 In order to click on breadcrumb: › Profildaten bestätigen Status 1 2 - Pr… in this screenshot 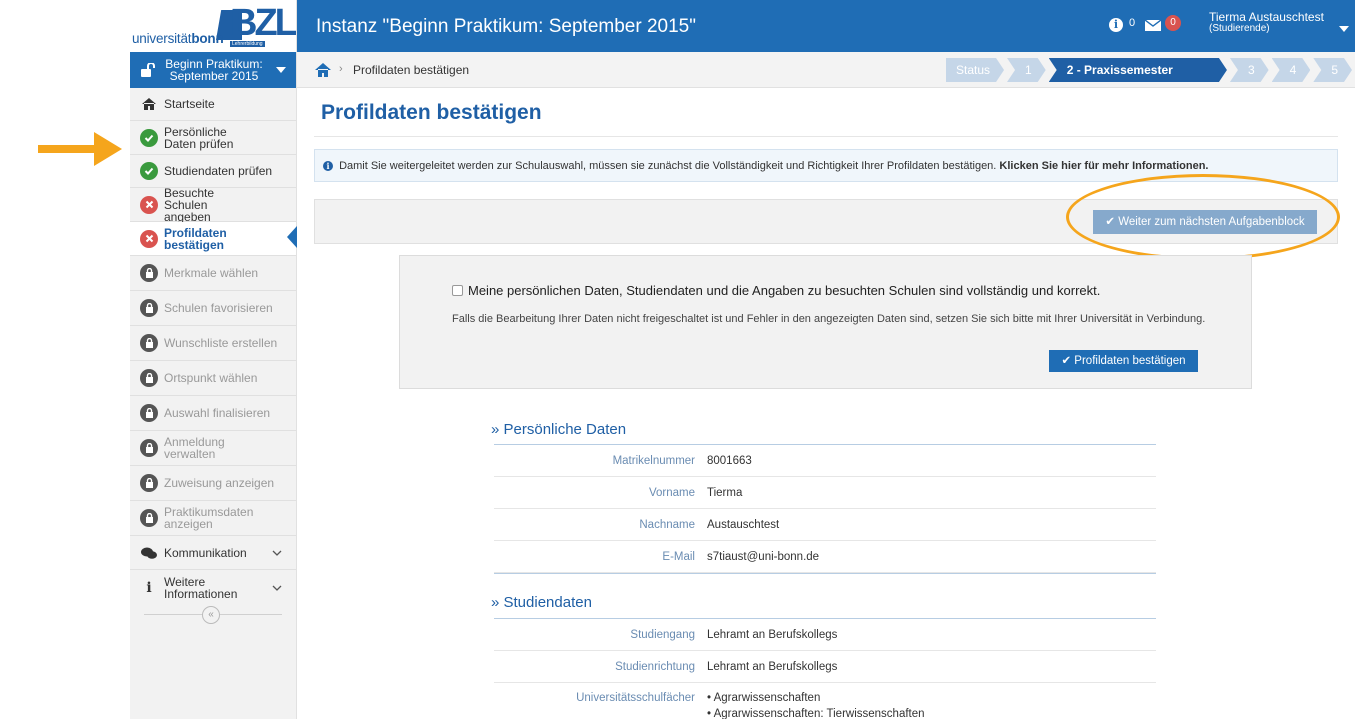, I will do `click(826, 70)`.